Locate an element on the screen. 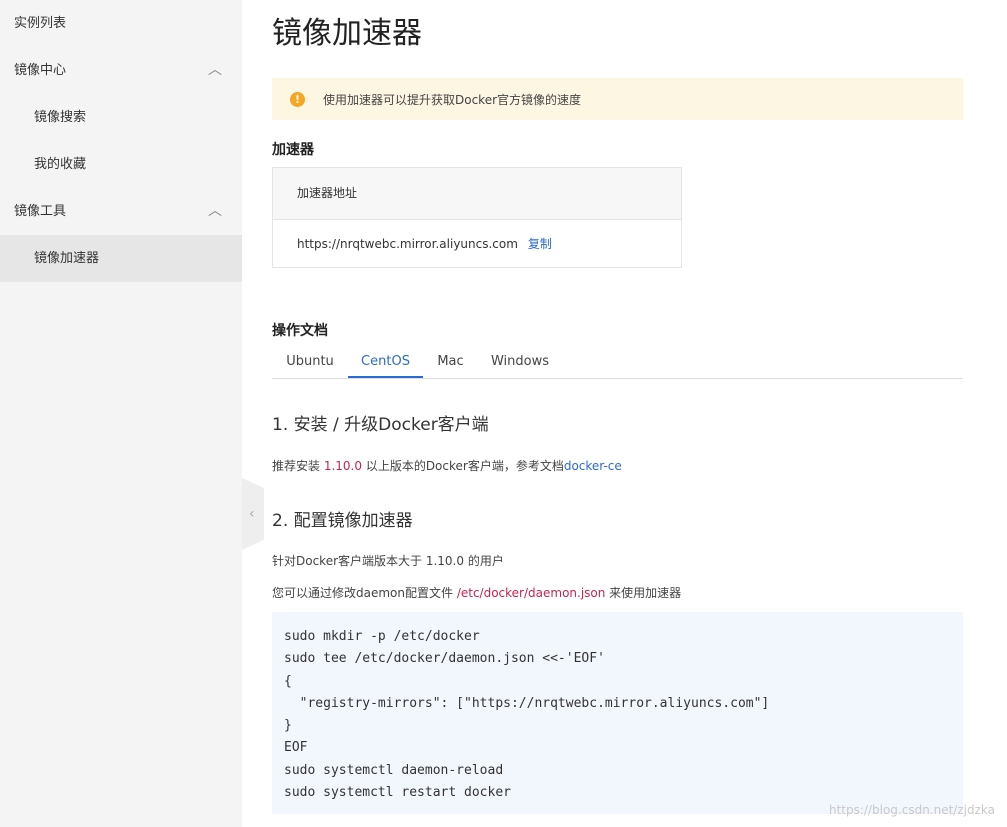  chevron-left-icon: ‹ is located at coordinates (252, 514).